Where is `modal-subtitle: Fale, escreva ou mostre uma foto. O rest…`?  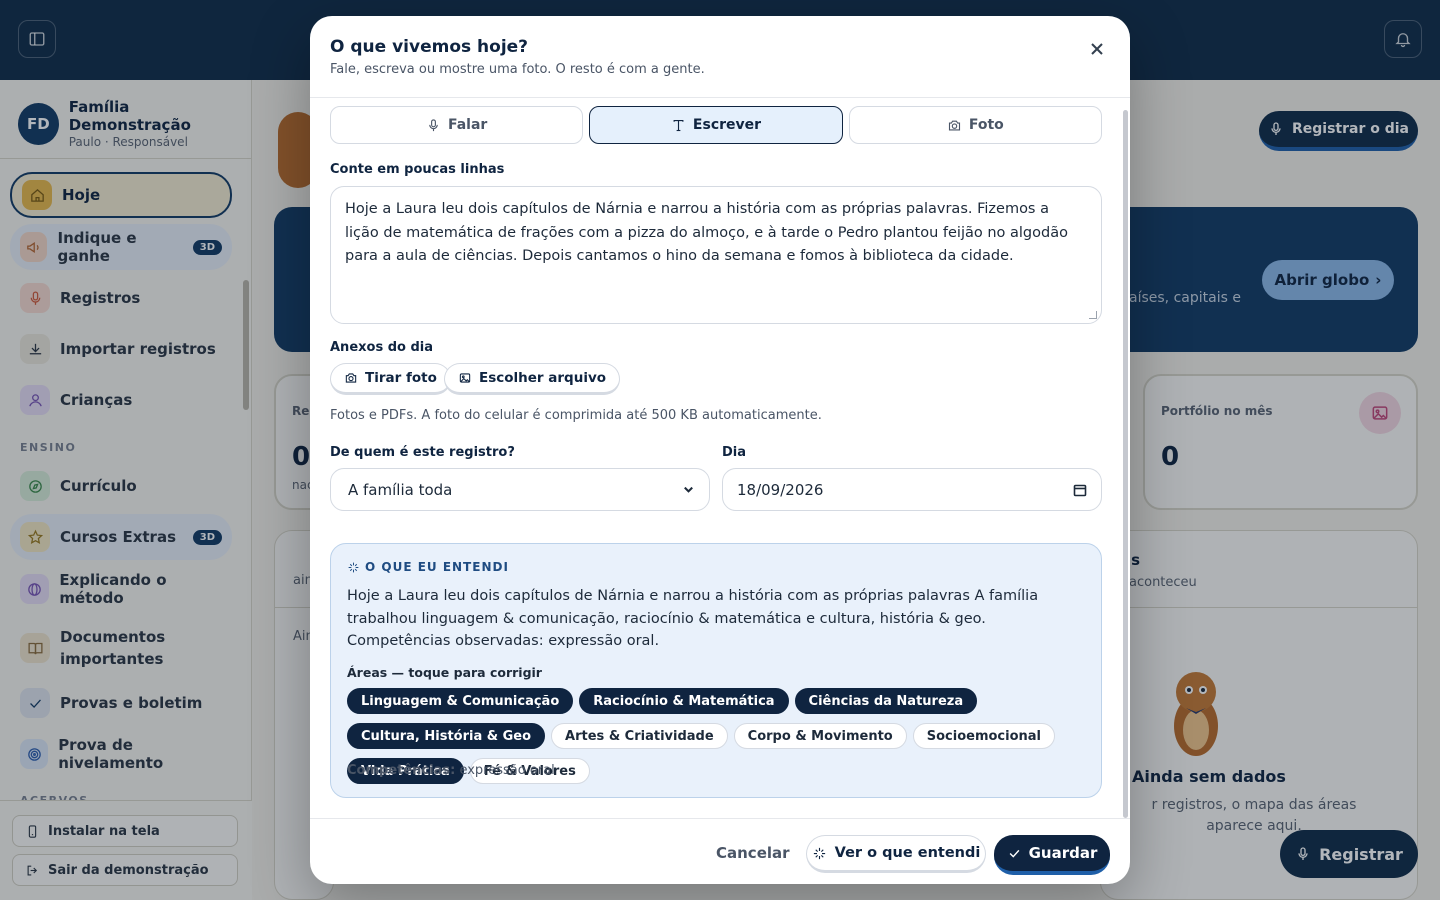 modal-subtitle: Fale, escreva ou mostre uma foto. O rest… is located at coordinates (517, 69).